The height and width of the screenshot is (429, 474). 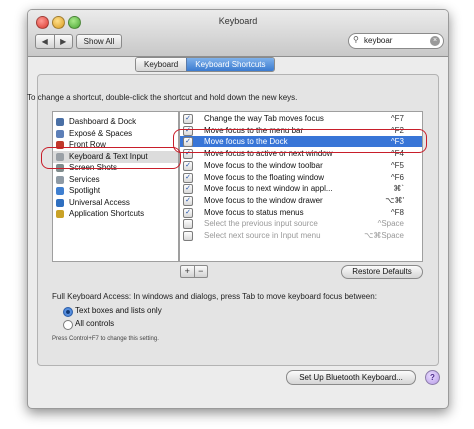 I want to click on search-field: ⚲ keyboar ×, so click(x=396, y=41).